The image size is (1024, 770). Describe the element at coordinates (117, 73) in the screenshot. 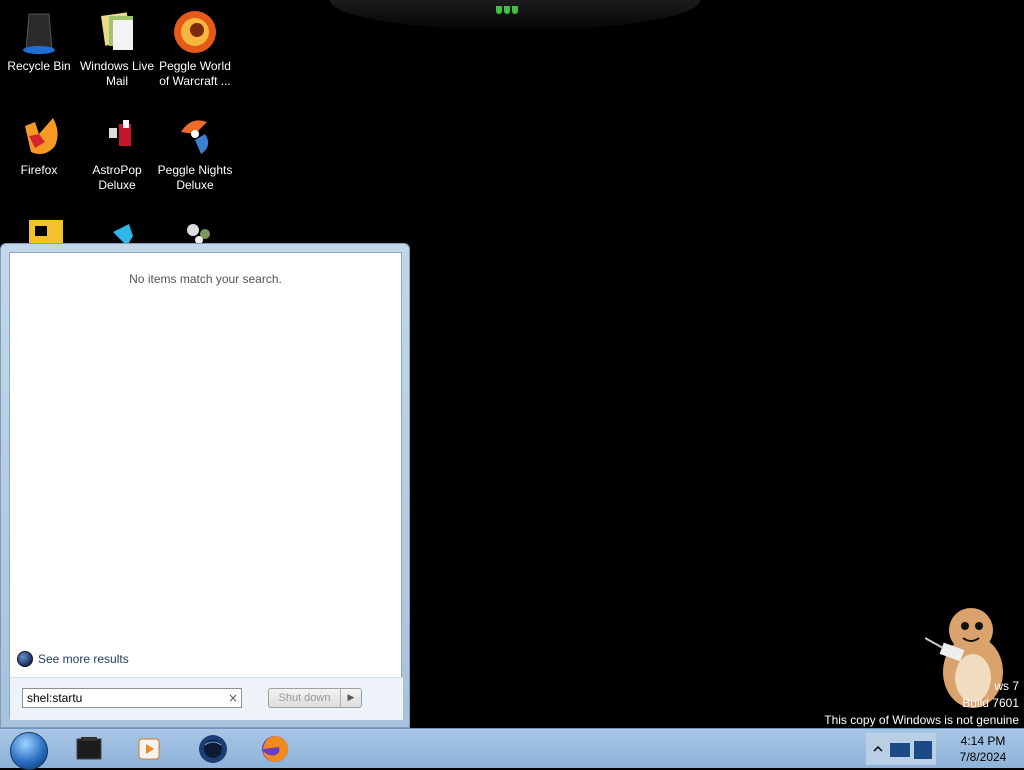

I see `desktop-icon-label: Windows Live Mail` at that location.